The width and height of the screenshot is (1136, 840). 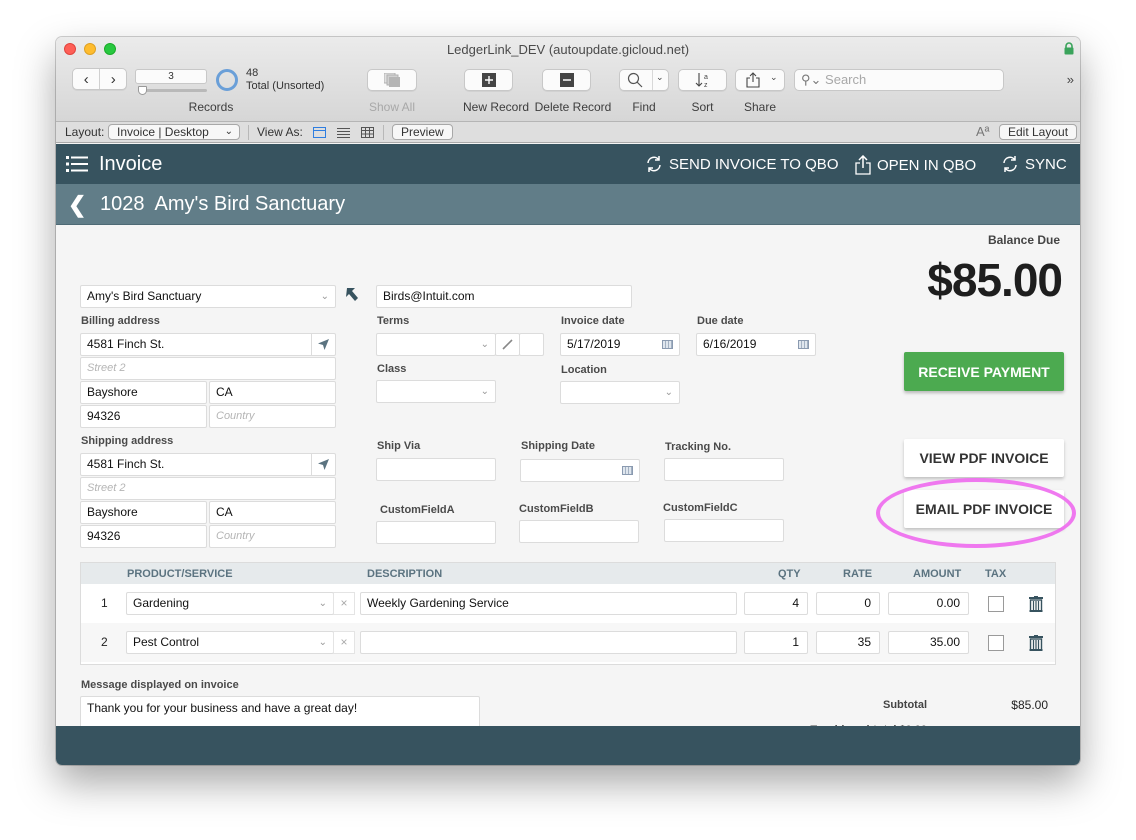 What do you see at coordinates (208, 488) in the screenshot?
I see `shipping-street2-field: Street 2` at bounding box center [208, 488].